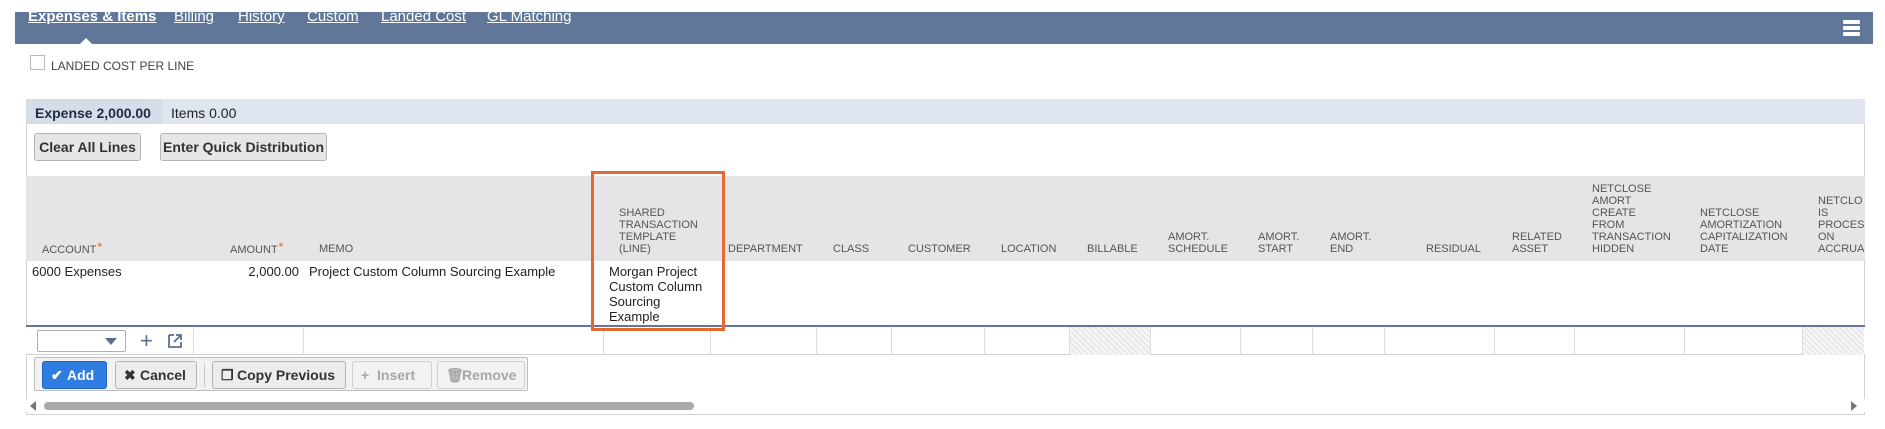 The width and height of the screenshot is (1885, 429). Describe the element at coordinates (1841, 225) in the screenshot. I see `col-netclose-processed-accrual: NETCLO IS PROCES ON ACCRUA` at that location.